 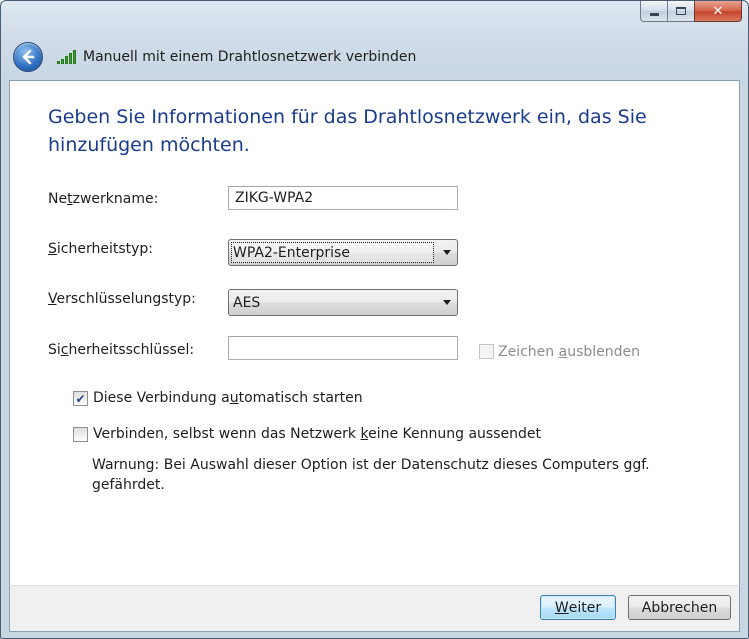 I want to click on security-type-select: WPA2-Enterprise, so click(x=343, y=252).